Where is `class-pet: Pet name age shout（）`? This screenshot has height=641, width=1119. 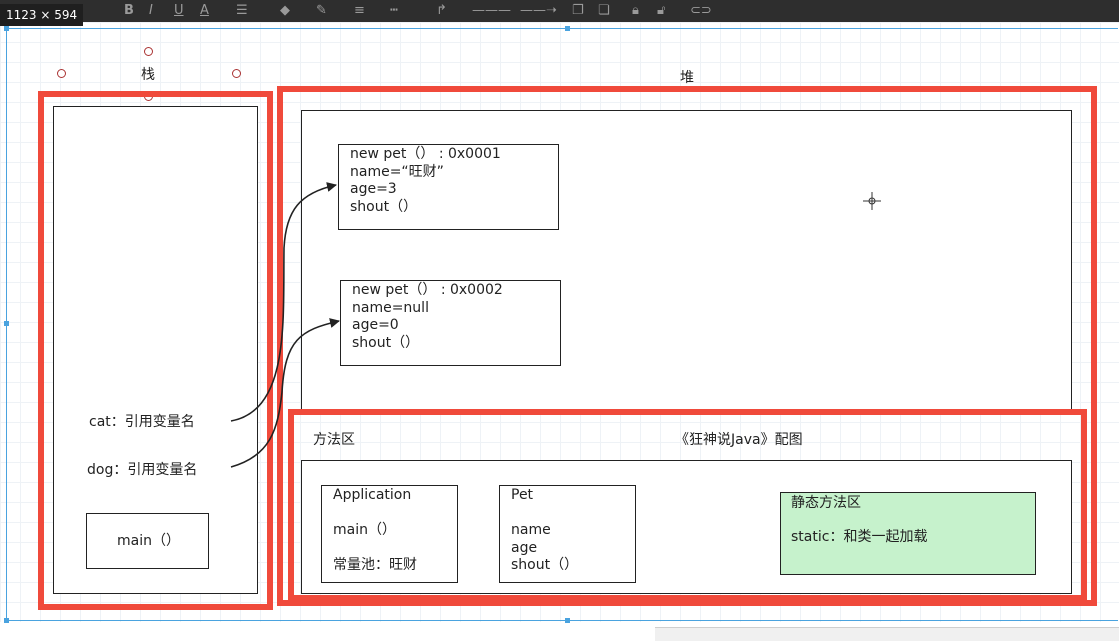
class-pet: Pet name age shout（） is located at coordinates (567, 534).